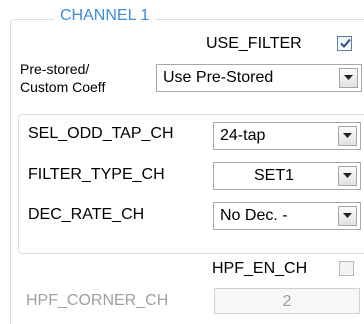 Image resolution: width=364 pixels, height=324 pixels. What do you see at coordinates (254, 215) in the screenshot?
I see `dec-rate-value: No Dec. -` at bounding box center [254, 215].